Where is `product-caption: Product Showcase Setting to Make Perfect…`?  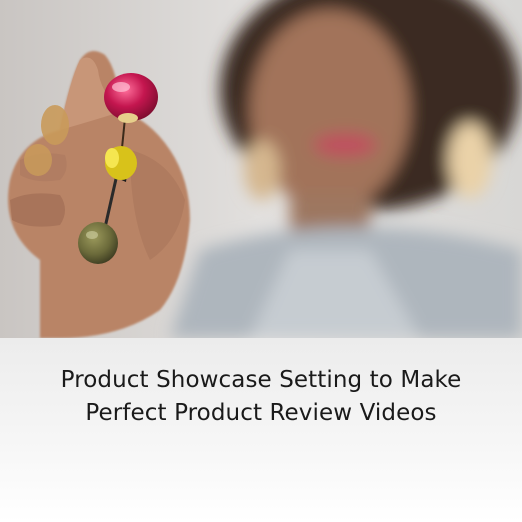 product-caption: Product Showcase Setting to Make Perfect… is located at coordinates (261, 397).